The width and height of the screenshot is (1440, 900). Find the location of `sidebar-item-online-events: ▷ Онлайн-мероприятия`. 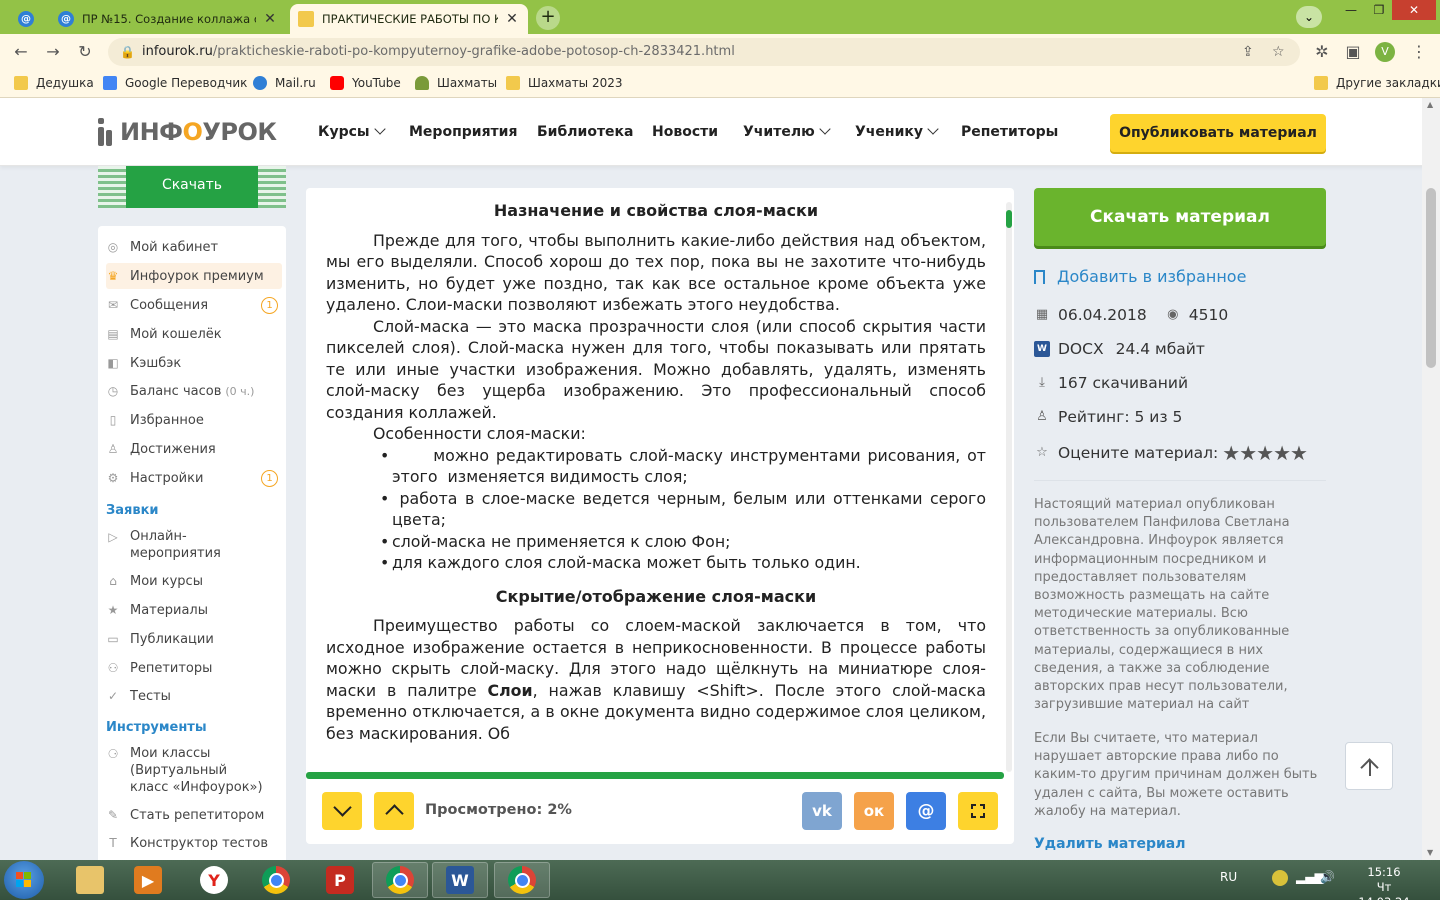

sidebar-item-online-events: ▷ Онлайн-мероприятия is located at coordinates (194, 545).